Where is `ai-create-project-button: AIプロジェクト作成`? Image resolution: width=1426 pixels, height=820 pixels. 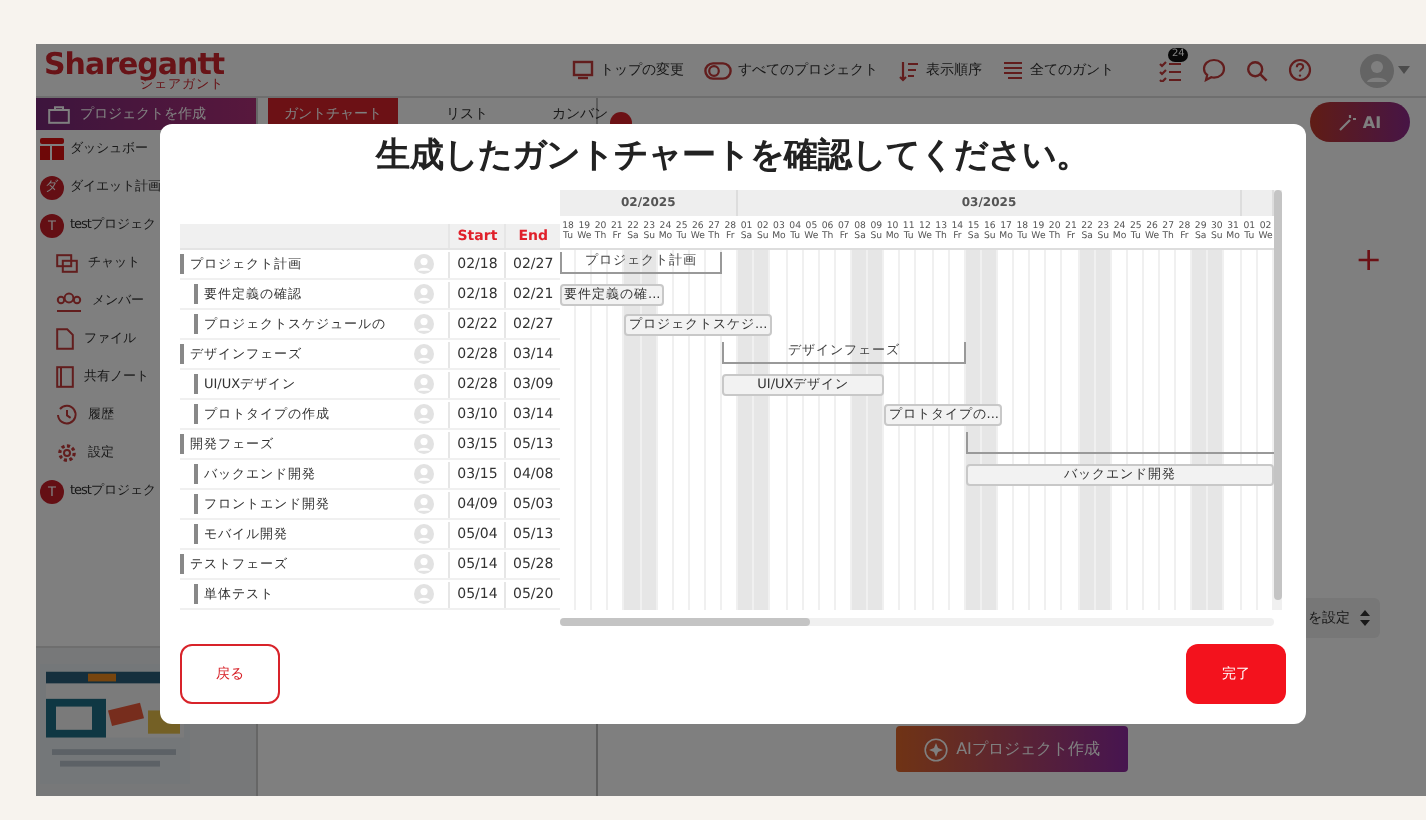 ai-create-project-button: AIプロジェクト作成 is located at coordinates (1012, 749).